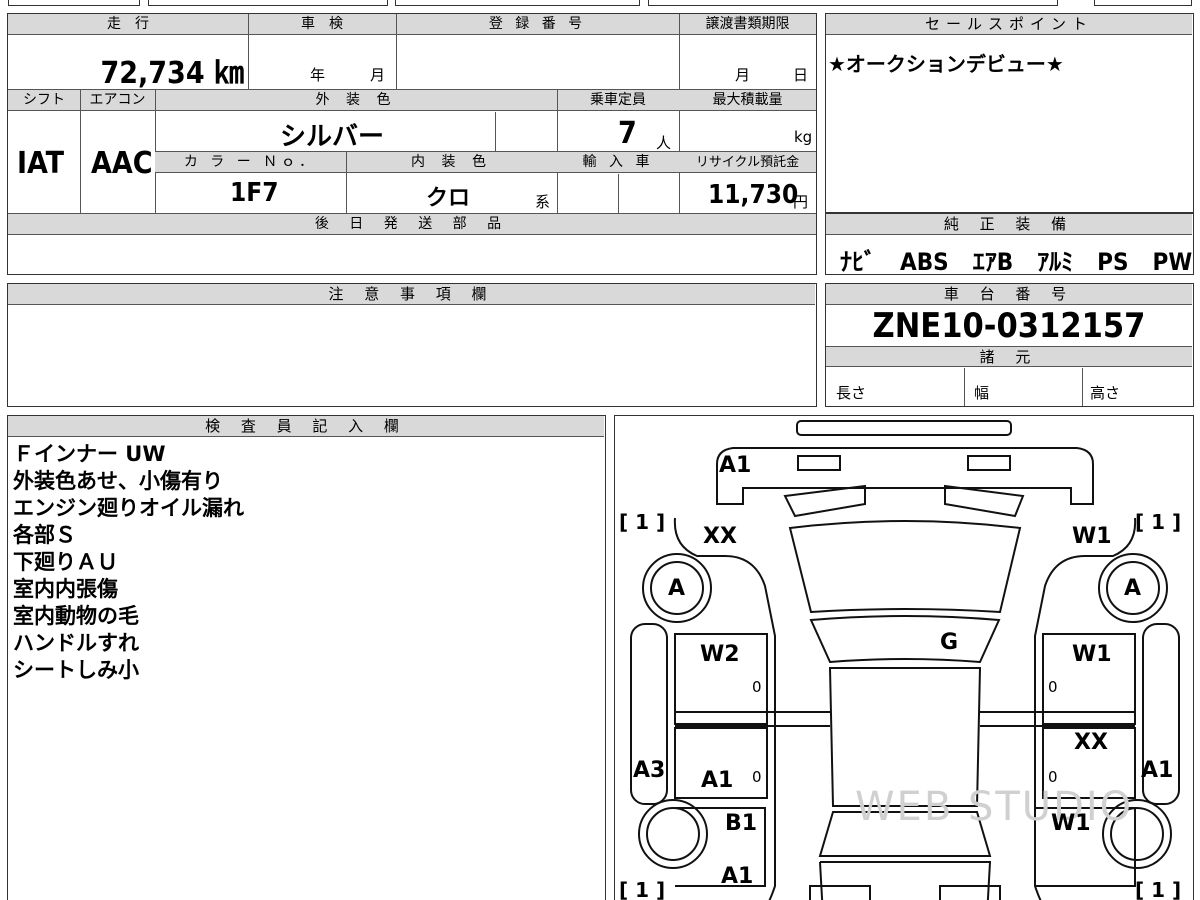 The height and width of the screenshot is (900, 1200). Describe the element at coordinates (949, 642) in the screenshot. I see `label-roof: G` at that location.